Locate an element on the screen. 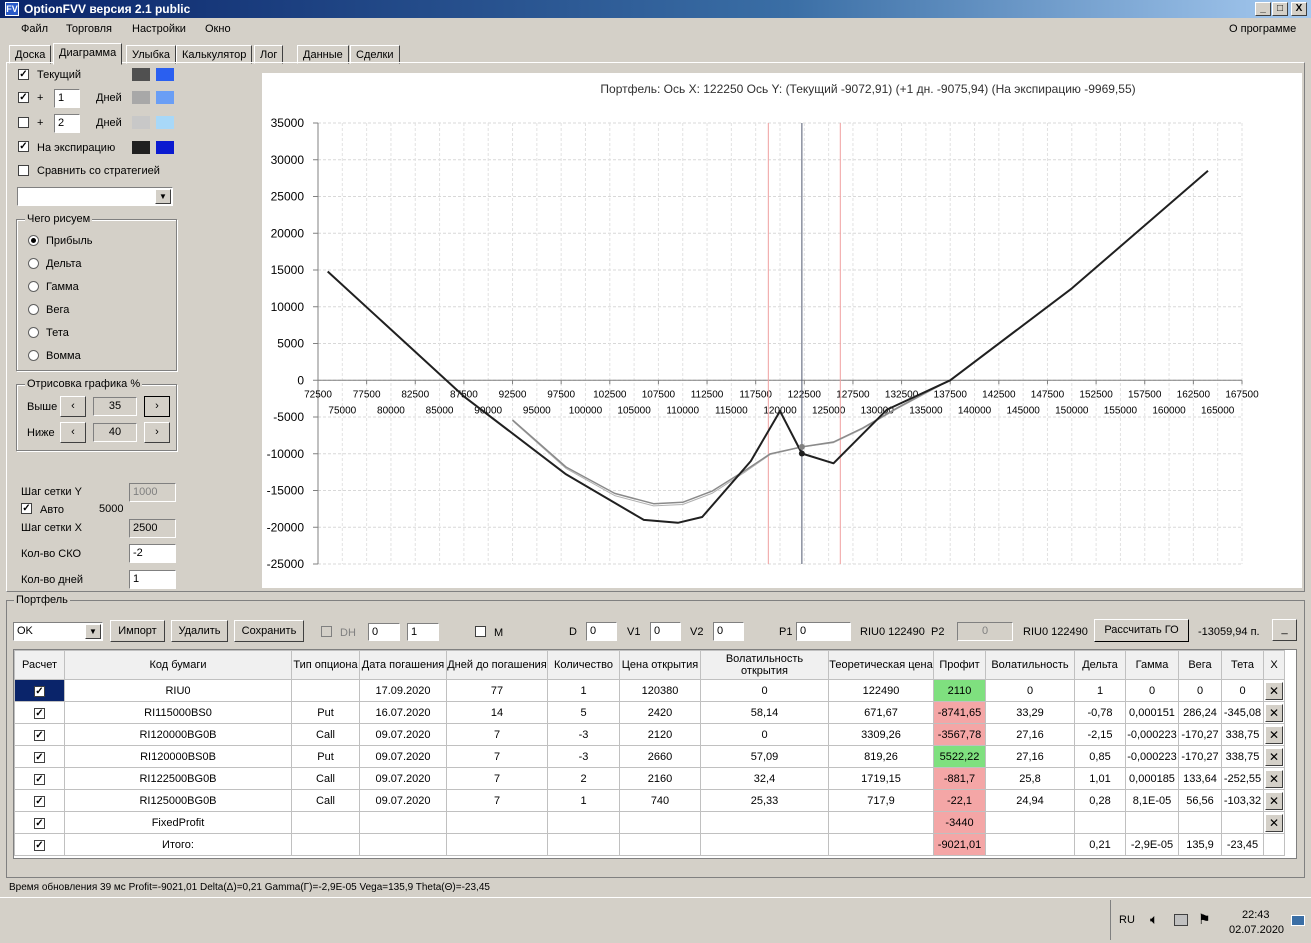 The width and height of the screenshot is (1311, 943). dh-spin-1: 0 is located at coordinates (384, 632).